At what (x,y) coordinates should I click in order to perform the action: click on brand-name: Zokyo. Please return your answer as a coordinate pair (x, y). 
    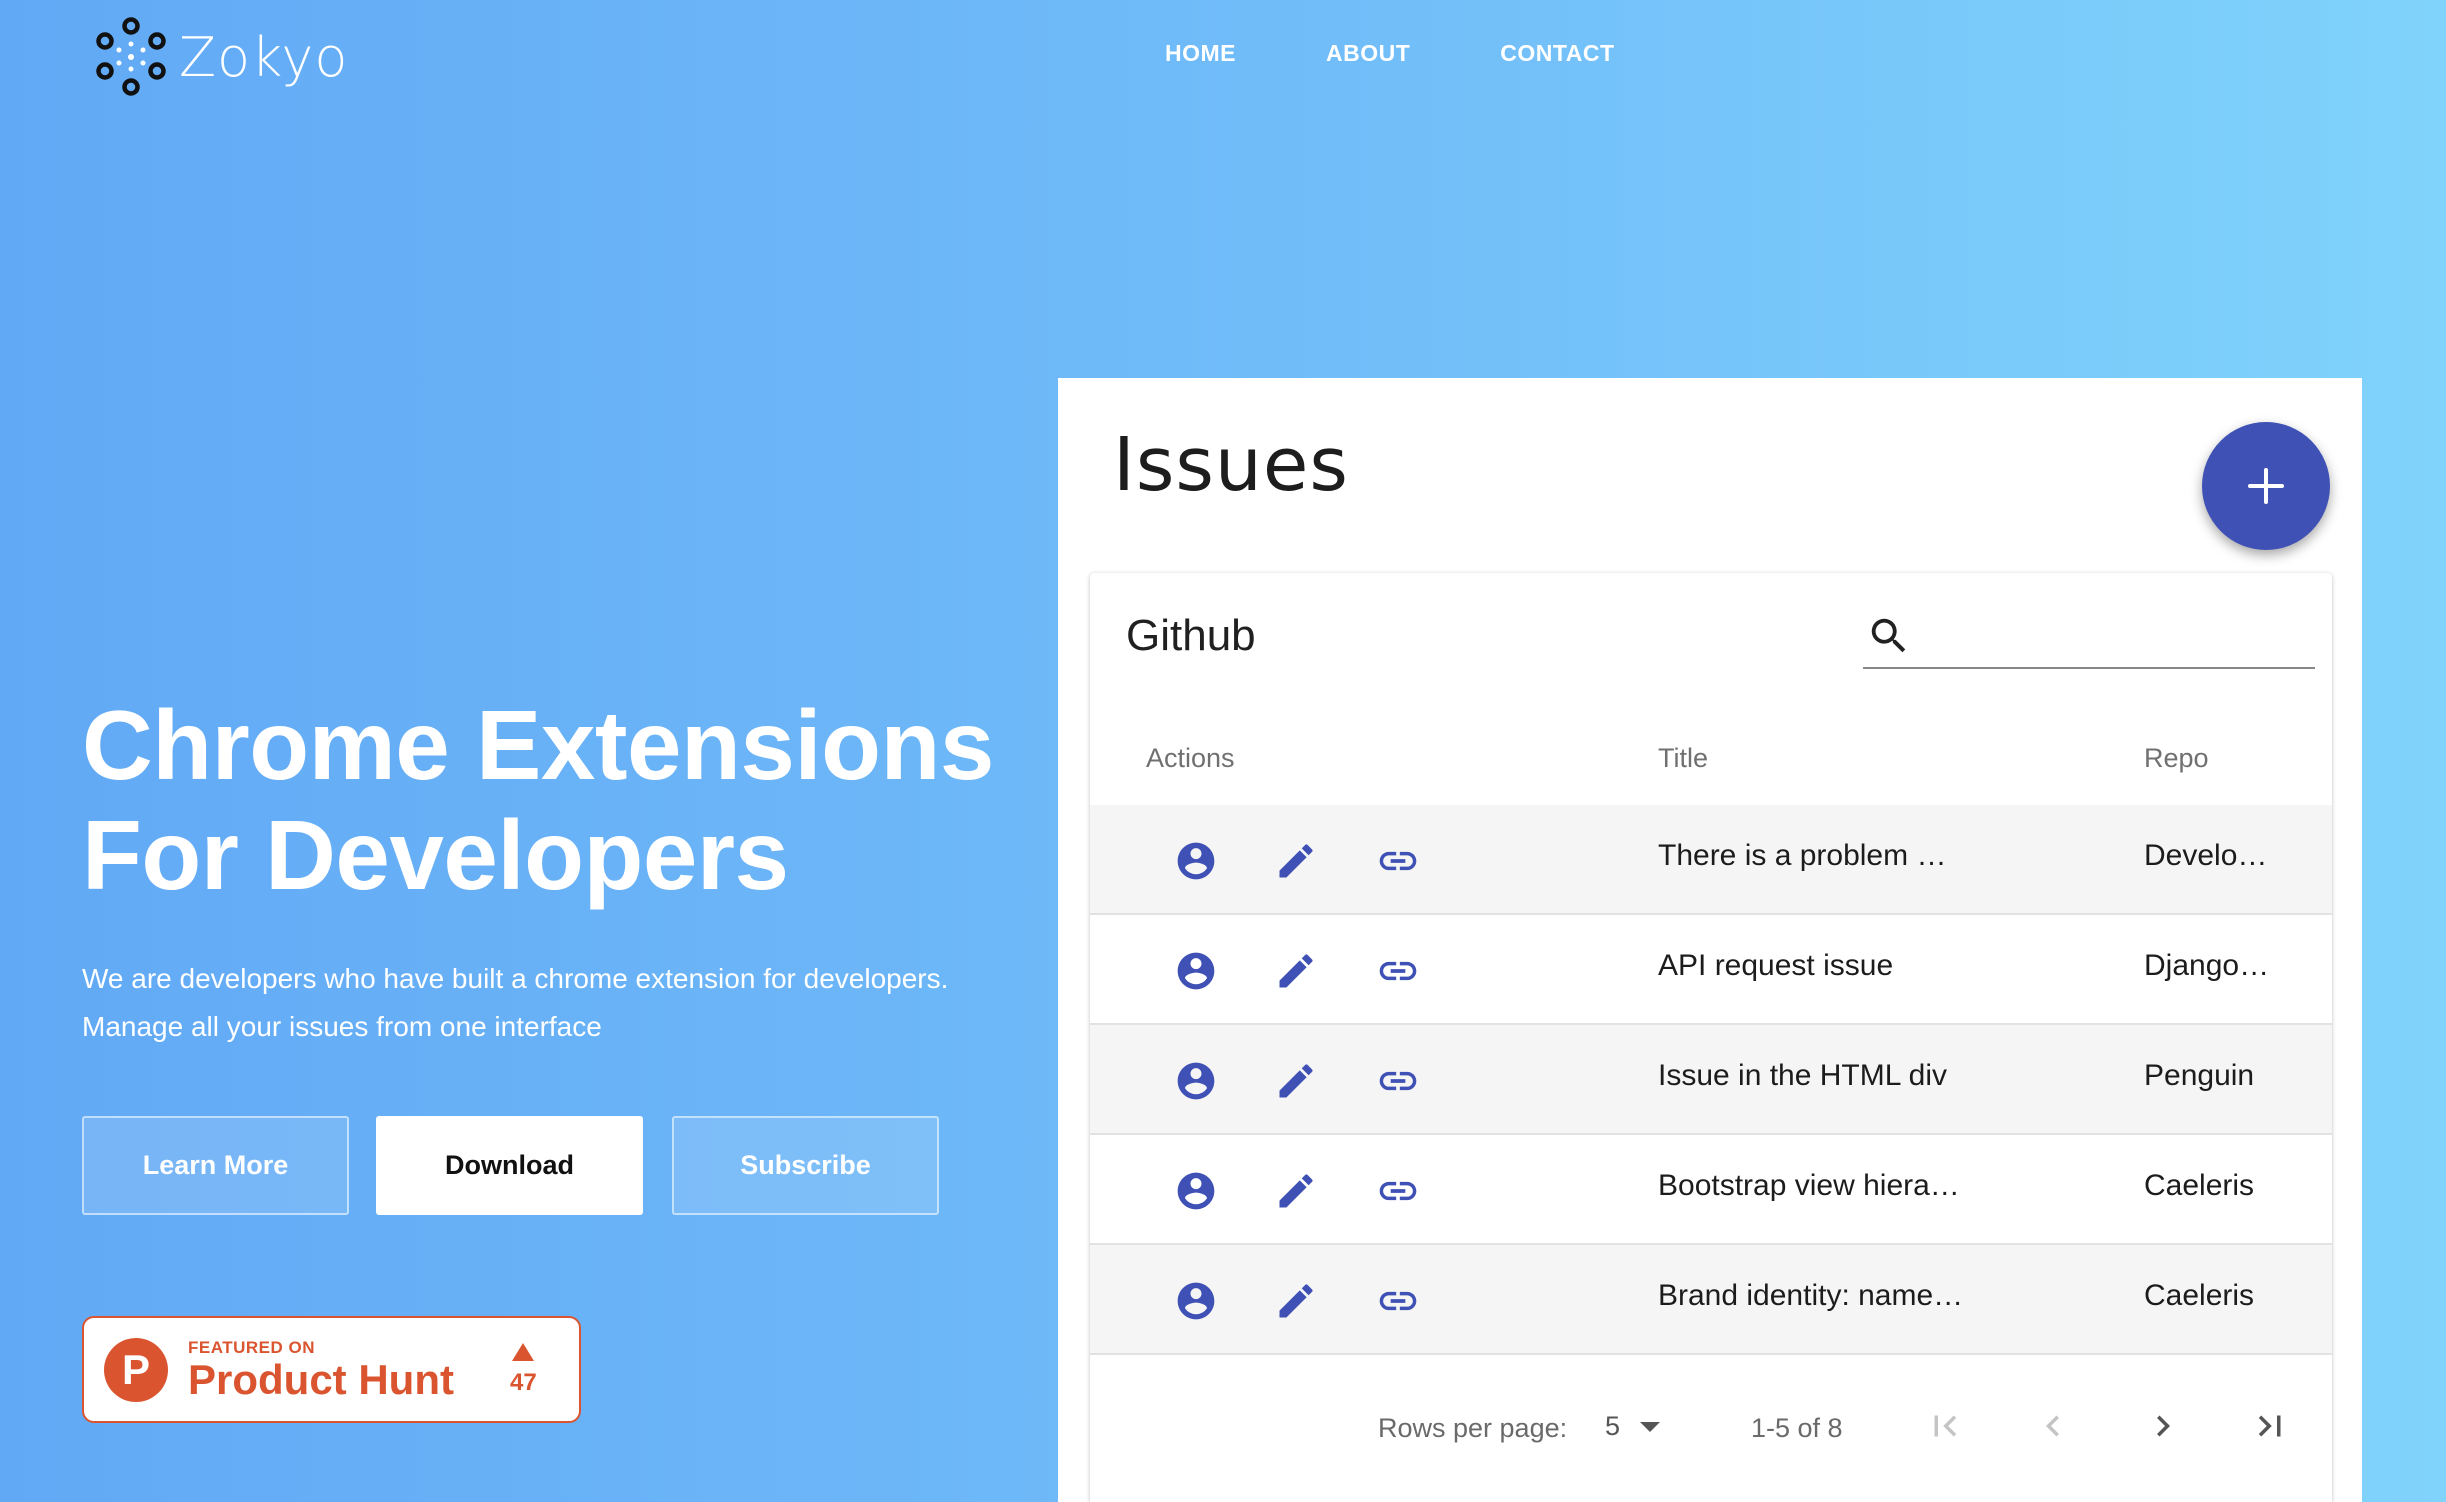
    Looking at the image, I should click on (264, 57).